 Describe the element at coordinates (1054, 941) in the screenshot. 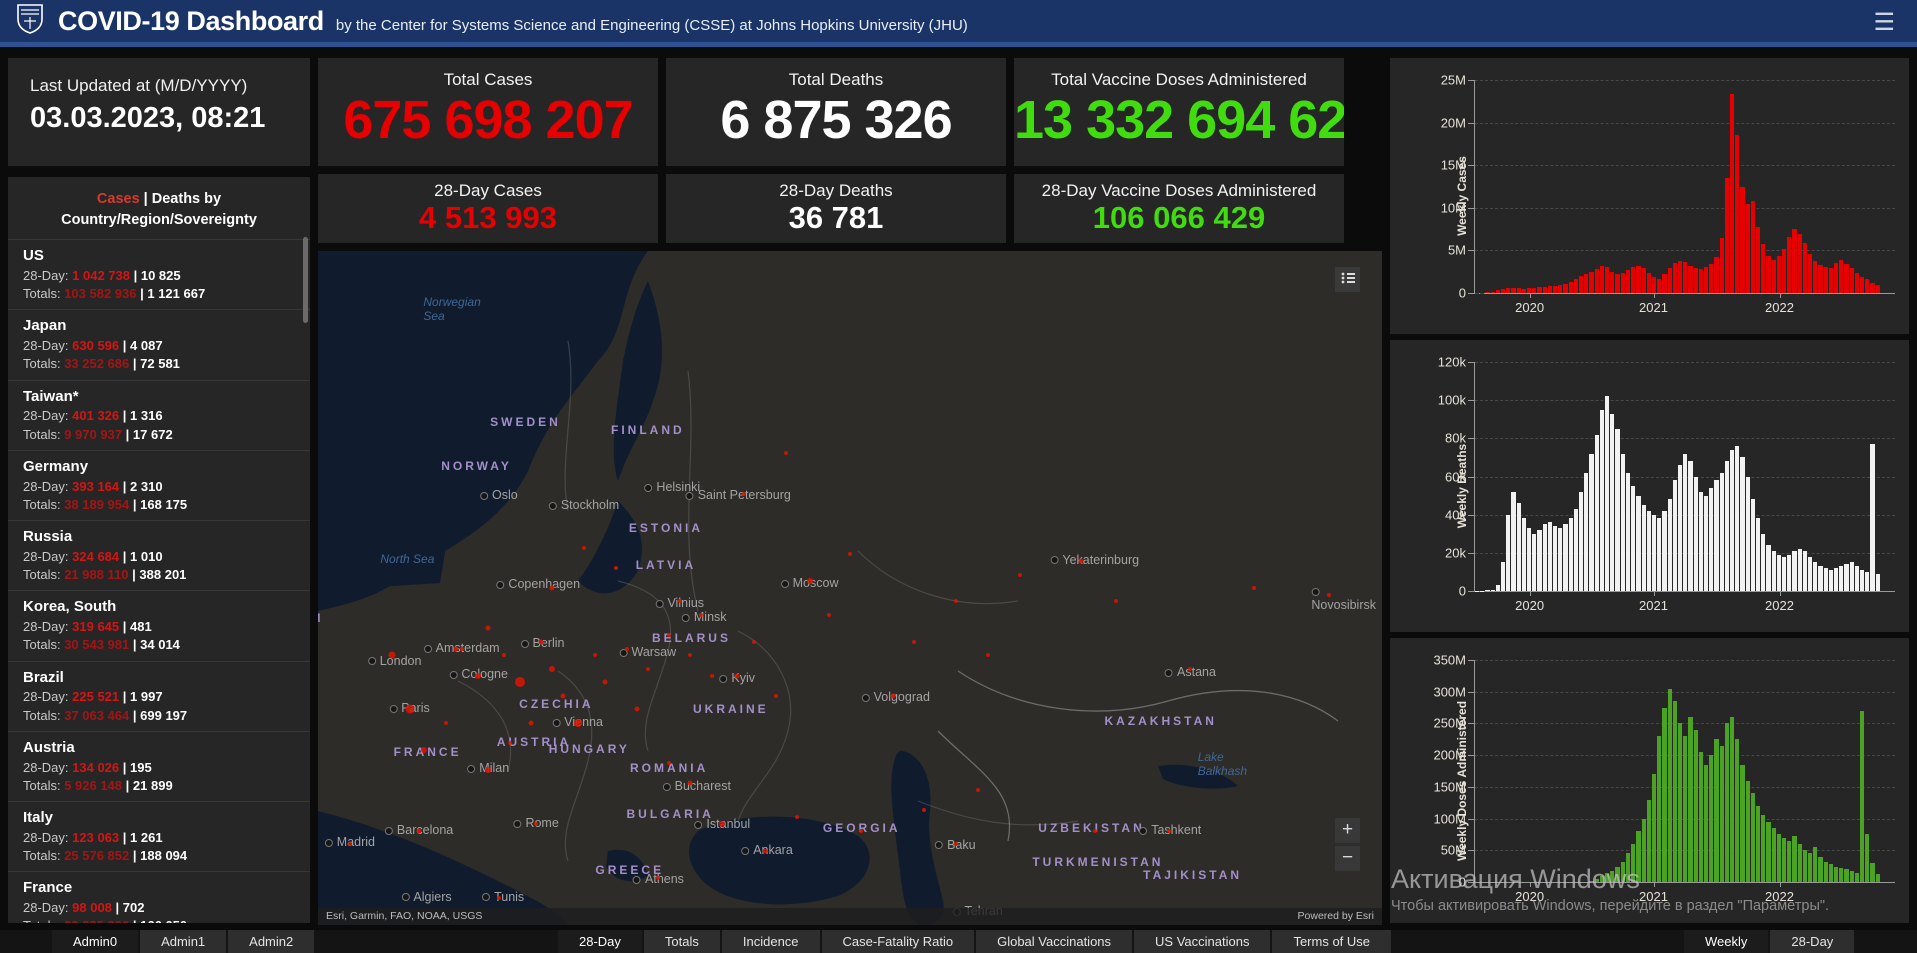

I see `tab-global-vaccinations: Global Vaccinations` at that location.